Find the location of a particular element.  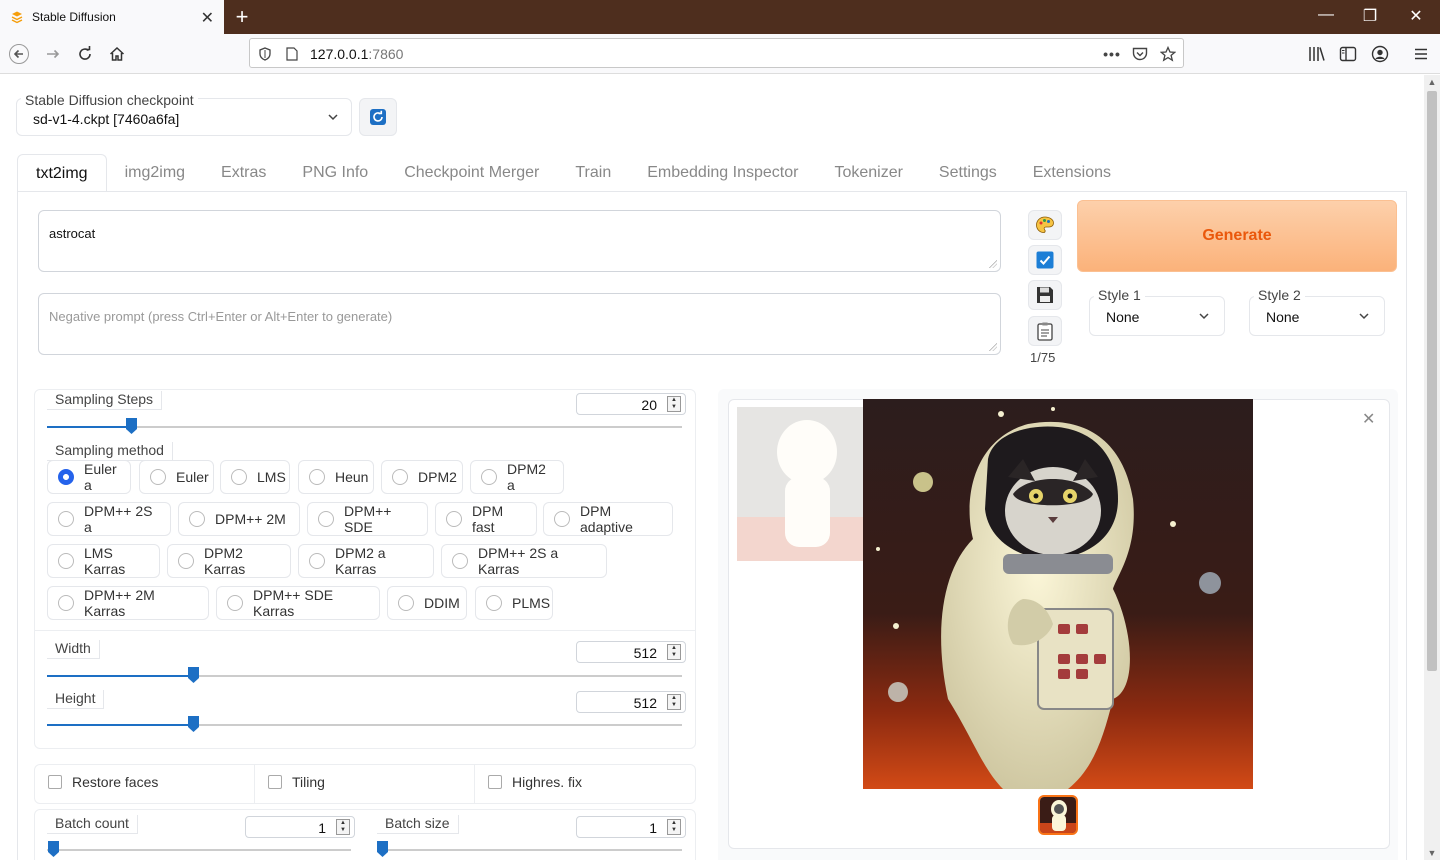

pocket-icon is located at coordinates (1140, 54).